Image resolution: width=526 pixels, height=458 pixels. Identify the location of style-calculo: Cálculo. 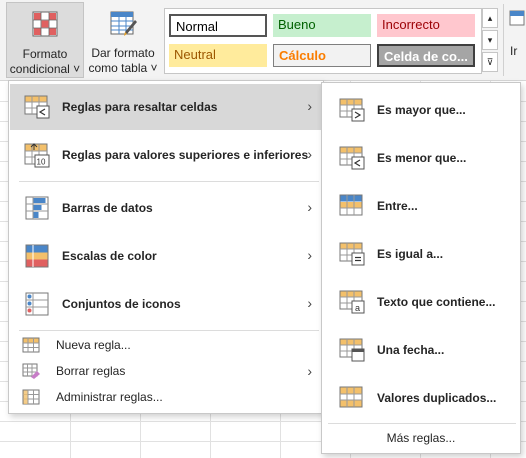
(322, 55).